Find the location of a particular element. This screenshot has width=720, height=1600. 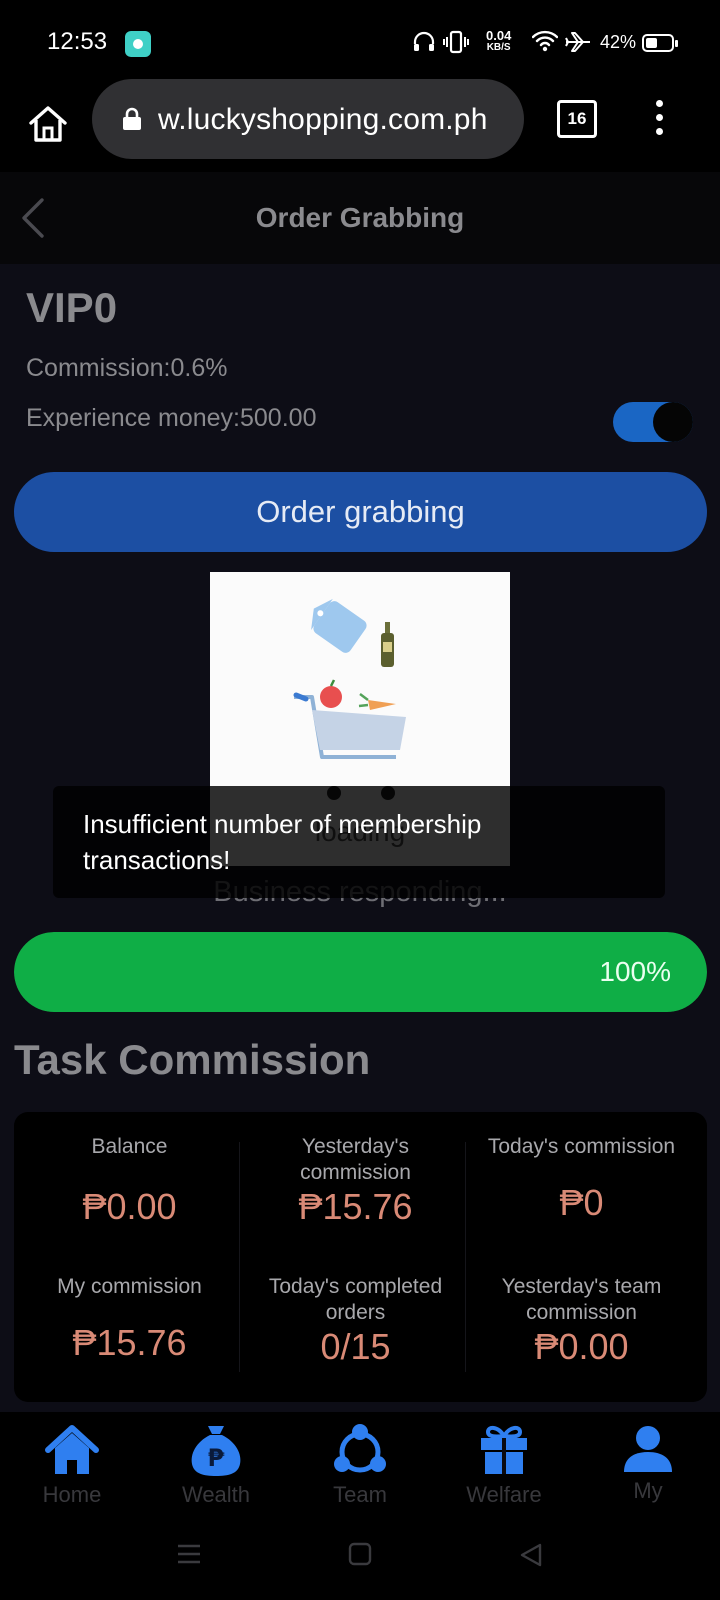

page-title: Order Grabbing is located at coordinates (360, 217).